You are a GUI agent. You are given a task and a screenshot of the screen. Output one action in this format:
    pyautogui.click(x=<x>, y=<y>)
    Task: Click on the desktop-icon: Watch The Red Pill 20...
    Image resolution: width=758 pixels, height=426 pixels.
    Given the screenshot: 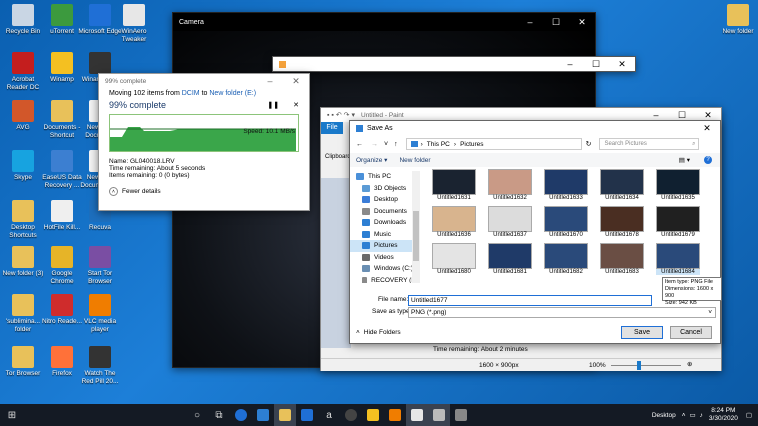 What is the action you would take?
    pyautogui.click(x=100, y=366)
    